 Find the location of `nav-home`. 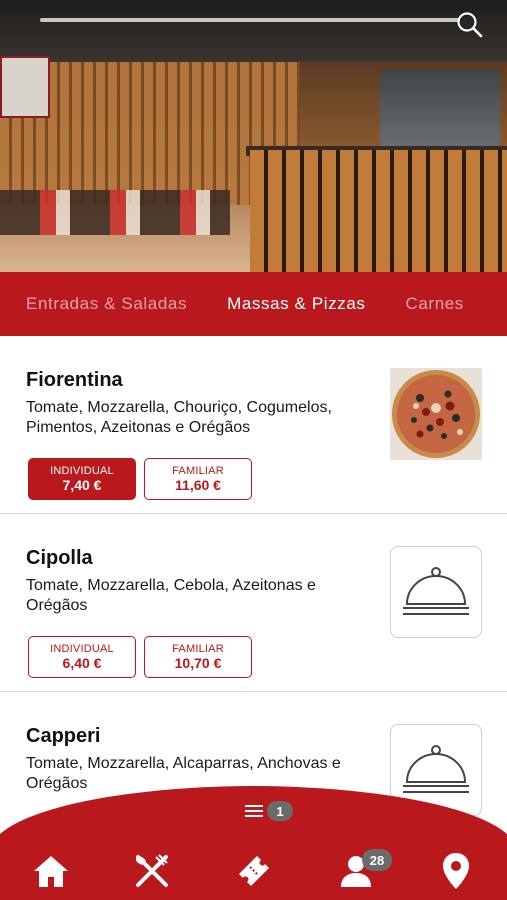

nav-home is located at coordinates (51, 871).